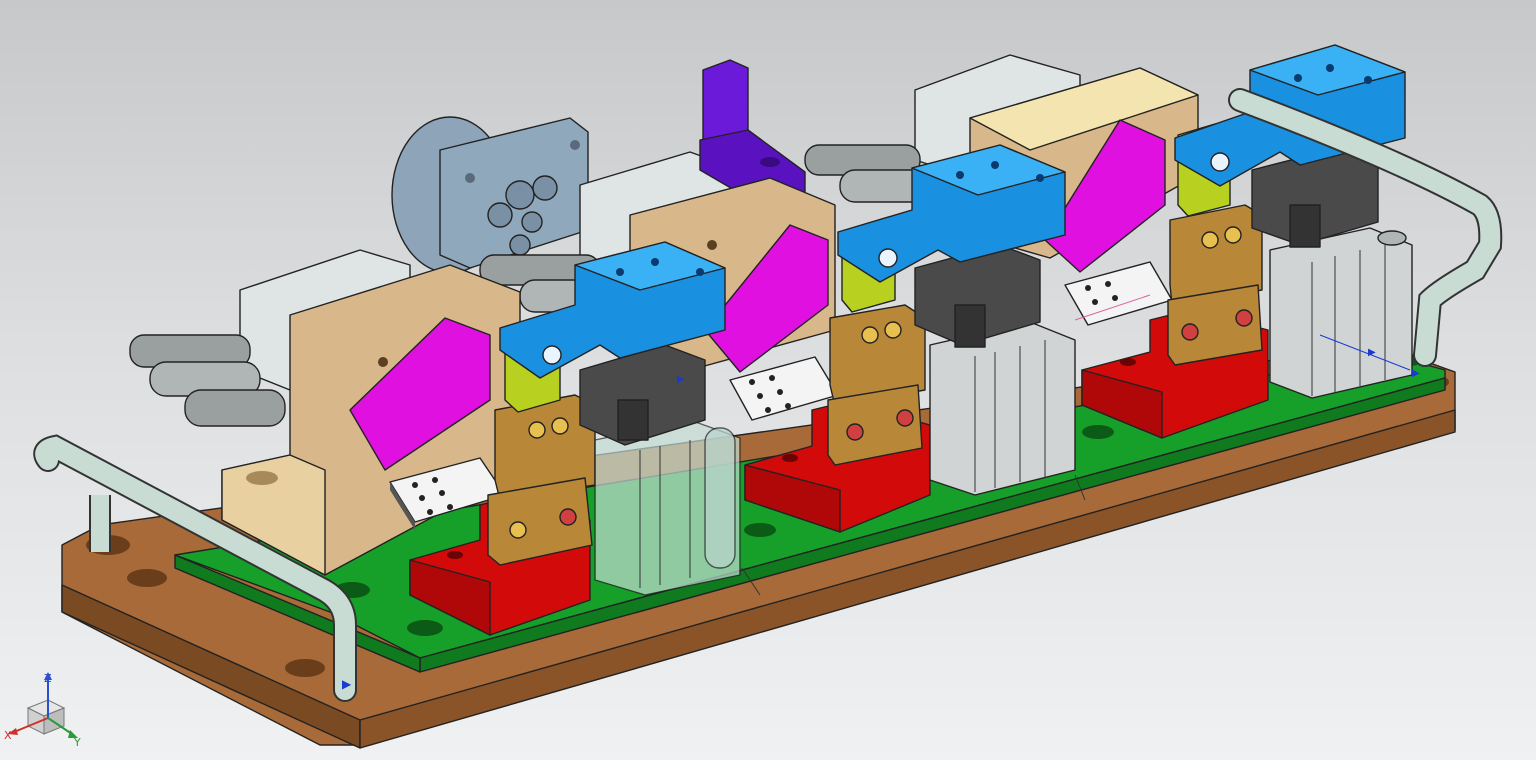 This screenshot has height=760, width=1536. Describe the element at coordinates (1215, 285) in the screenshot. I see `brass-locator-right` at that location.